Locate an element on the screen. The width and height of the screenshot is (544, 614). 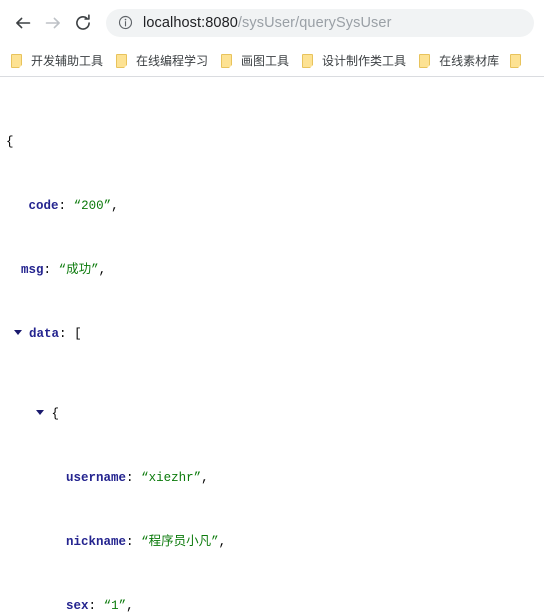
nickname-value: 程序员小凡 is located at coordinates (180, 542).